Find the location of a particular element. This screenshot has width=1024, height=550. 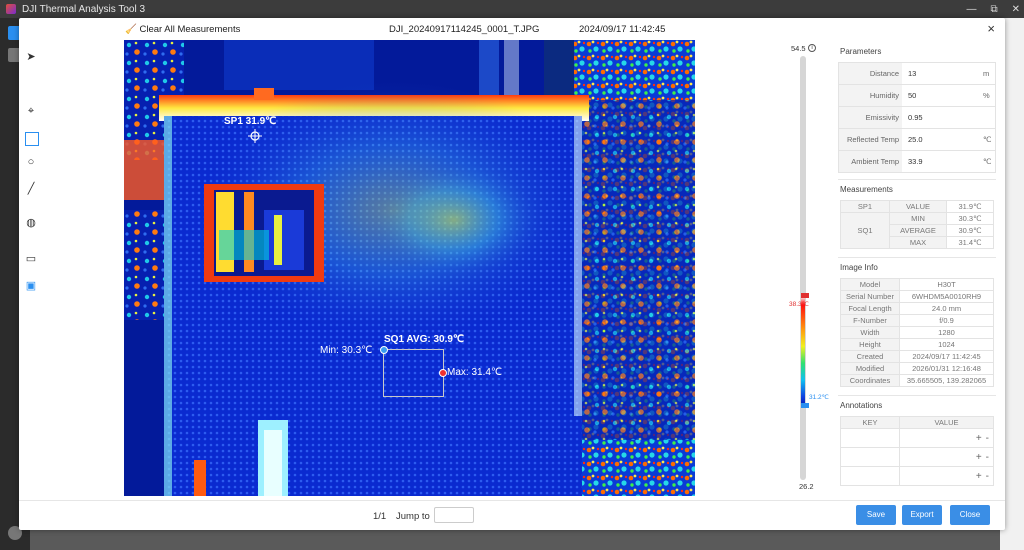

humidity-input: 50 is located at coordinates (942, 95).